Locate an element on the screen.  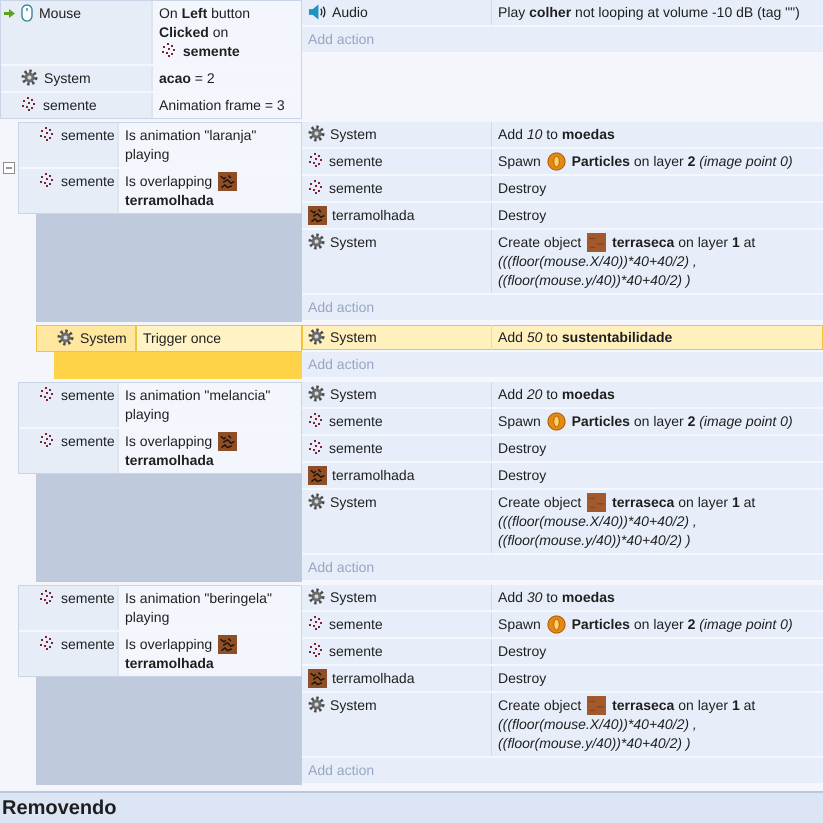
condition-row: semente Is animation "melancia" playing is located at coordinates (160, 405).